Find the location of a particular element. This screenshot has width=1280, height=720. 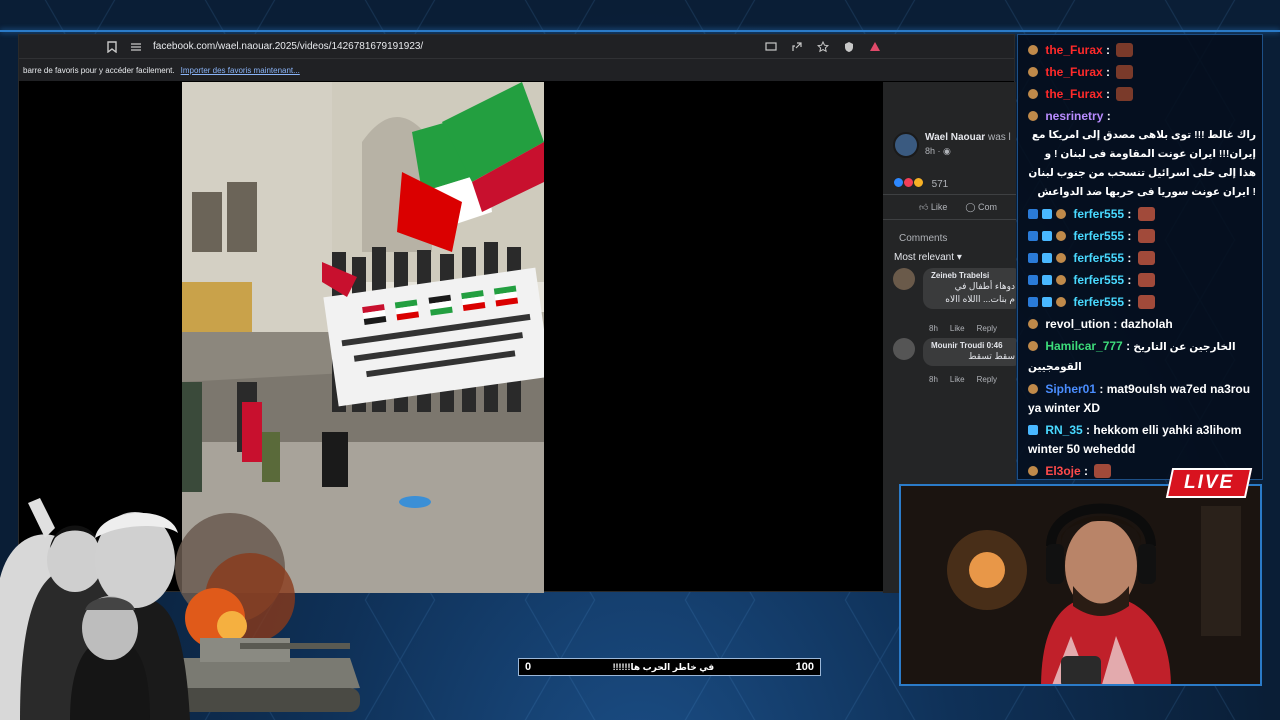

chevron-down-icon: ▾ is located at coordinates (959, 257).